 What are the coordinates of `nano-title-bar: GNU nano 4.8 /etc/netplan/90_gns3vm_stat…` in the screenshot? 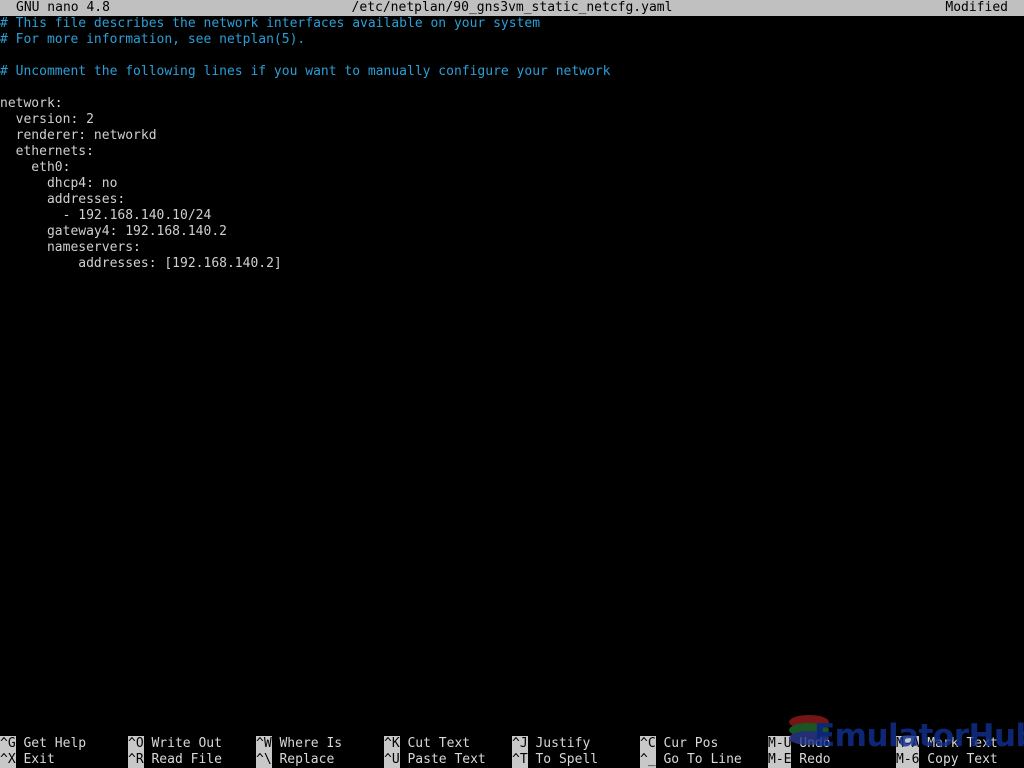 It's located at (512, 8).